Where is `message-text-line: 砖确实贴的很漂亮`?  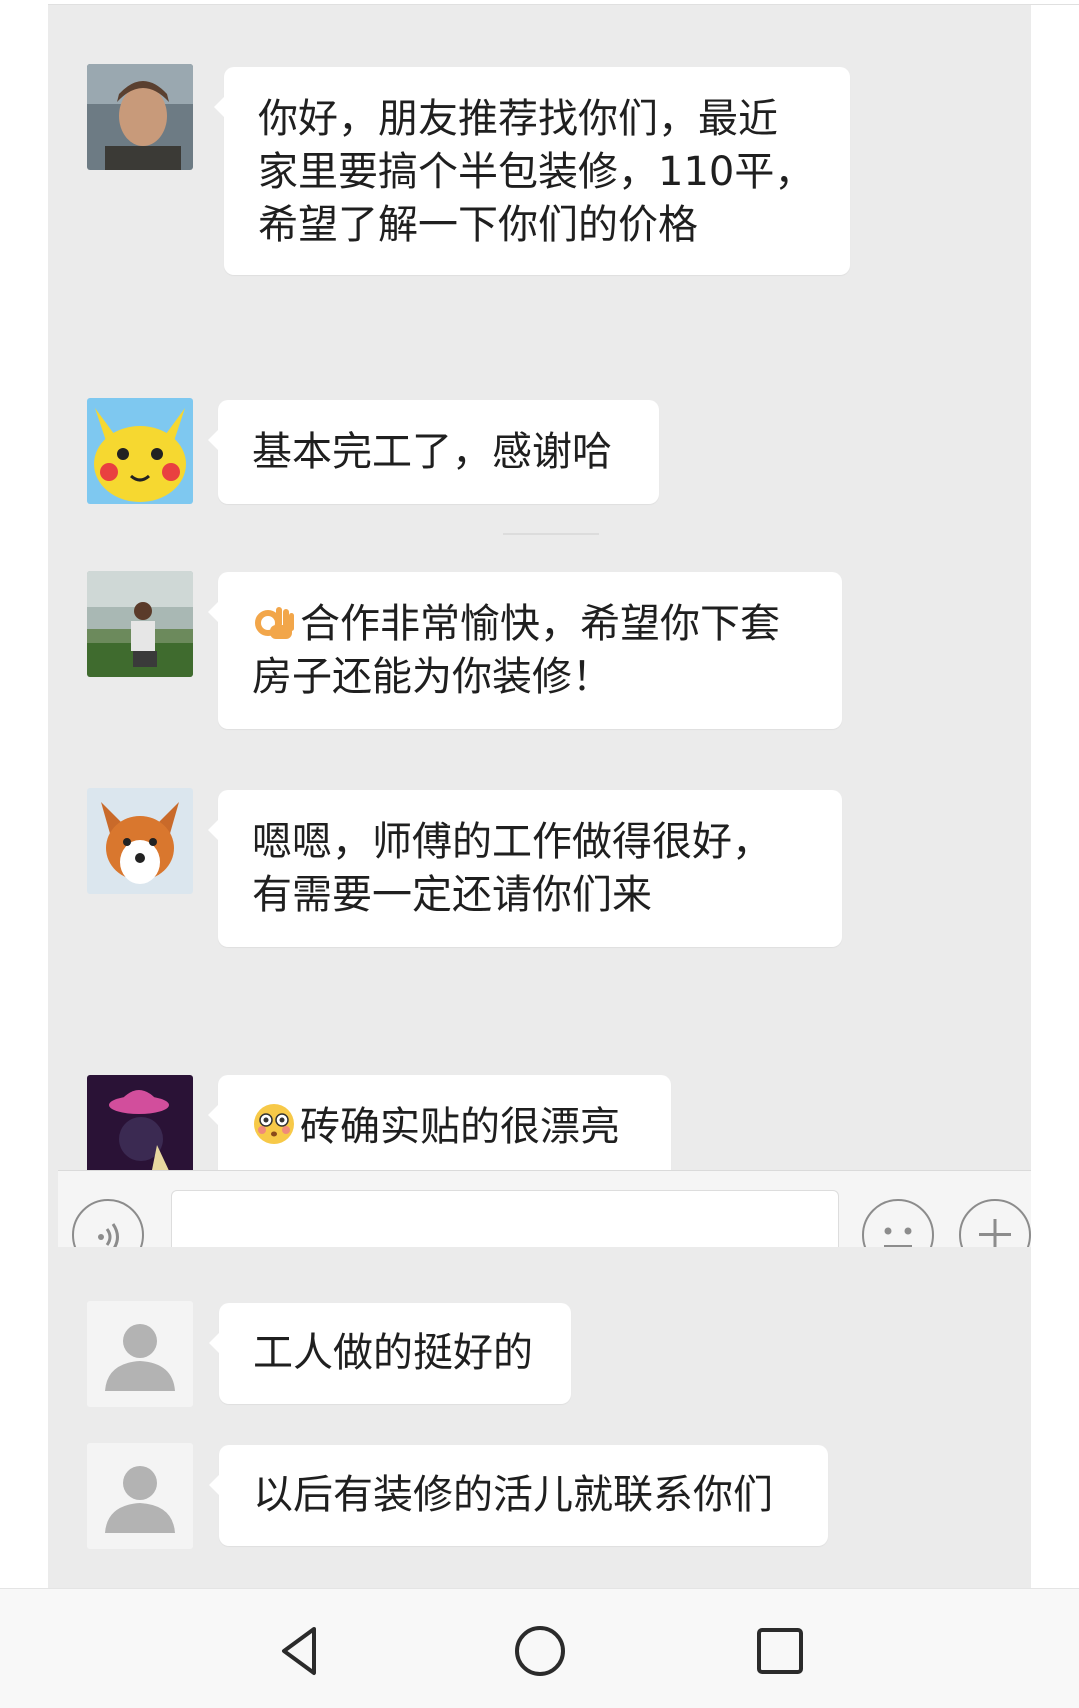
message-text-line: 砖确实贴的很漂亮 is located at coordinates (444, 1127).